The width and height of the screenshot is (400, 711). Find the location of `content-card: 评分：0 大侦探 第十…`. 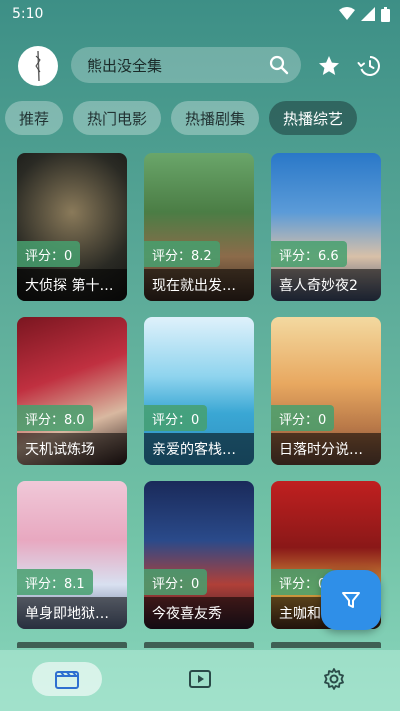

content-card: 评分：0 大侦探 第十… is located at coordinates (72, 227).